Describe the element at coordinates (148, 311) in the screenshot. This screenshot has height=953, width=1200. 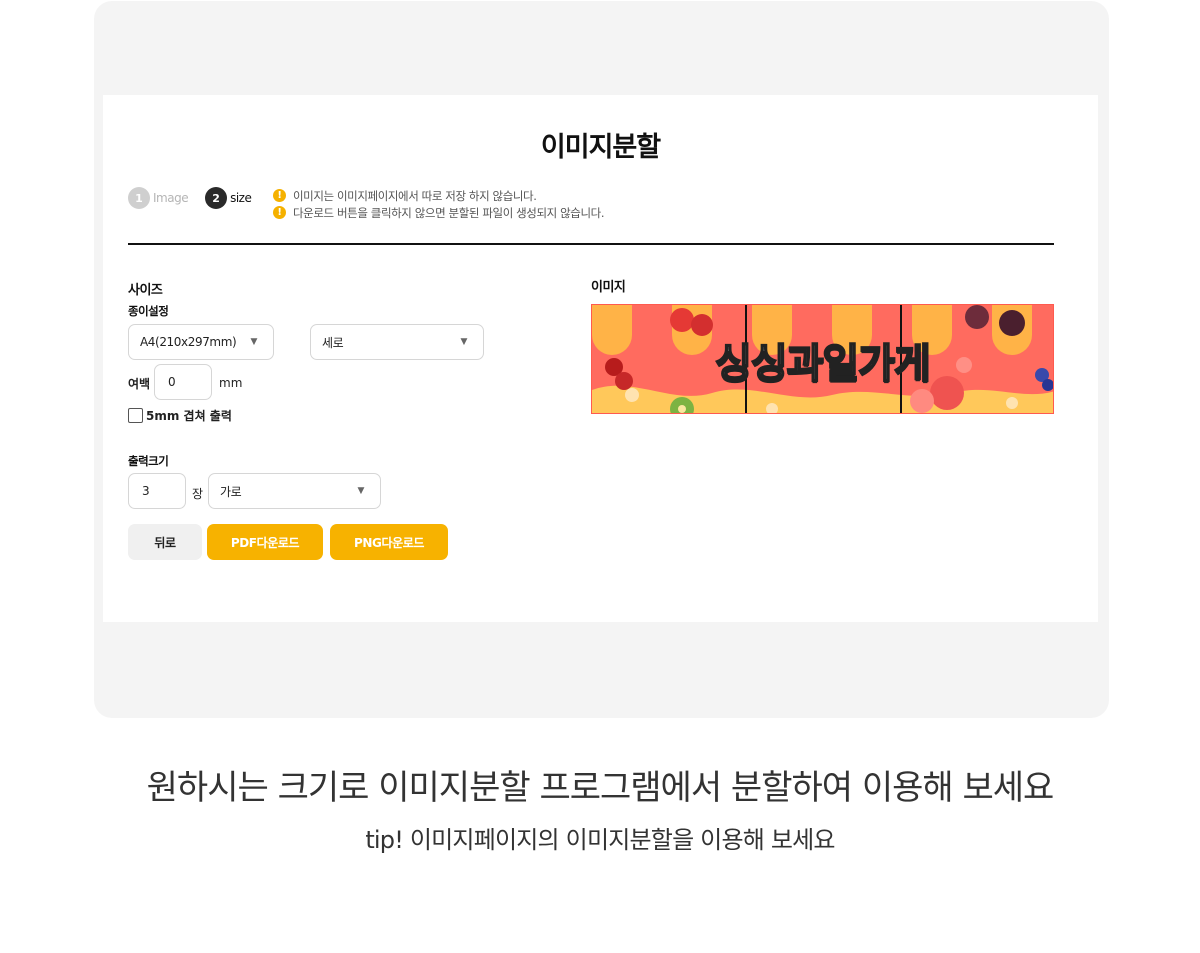
I see `paper-setting-label: 종이설정` at that location.